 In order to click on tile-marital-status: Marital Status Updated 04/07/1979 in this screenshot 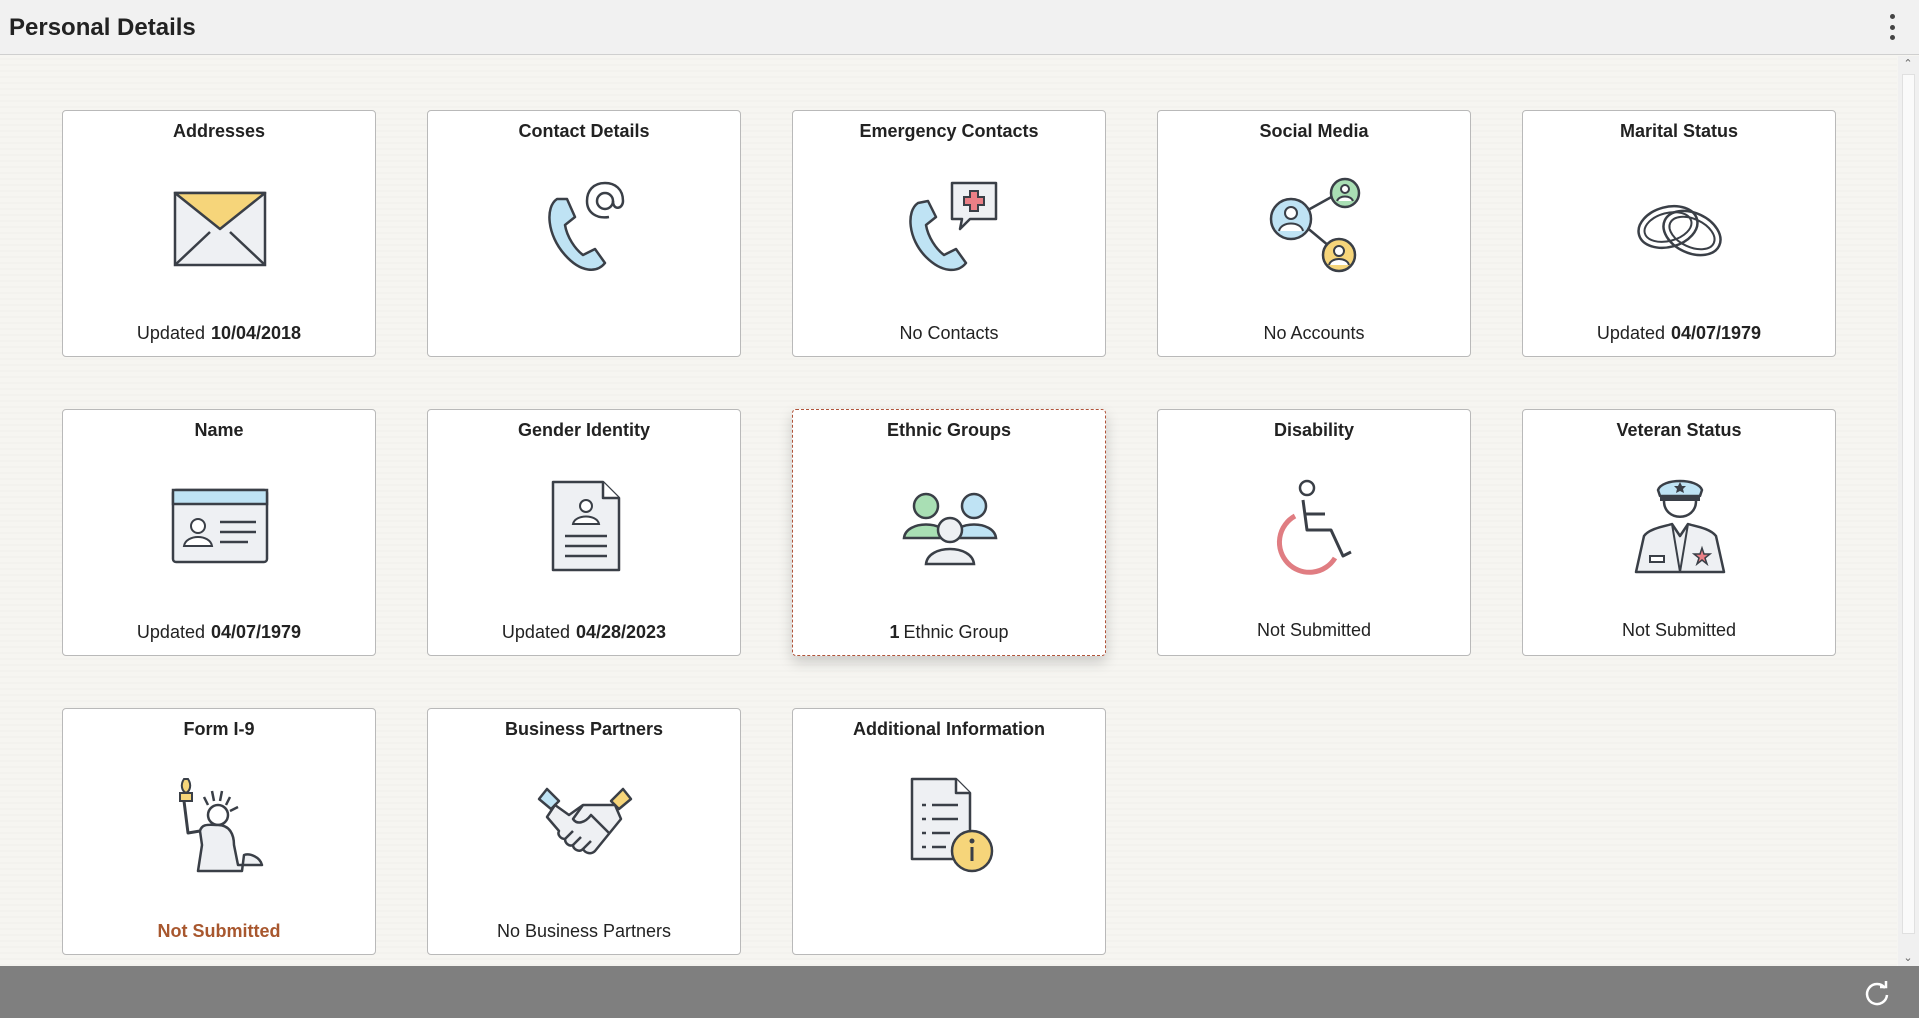, I will do `click(1679, 233)`.